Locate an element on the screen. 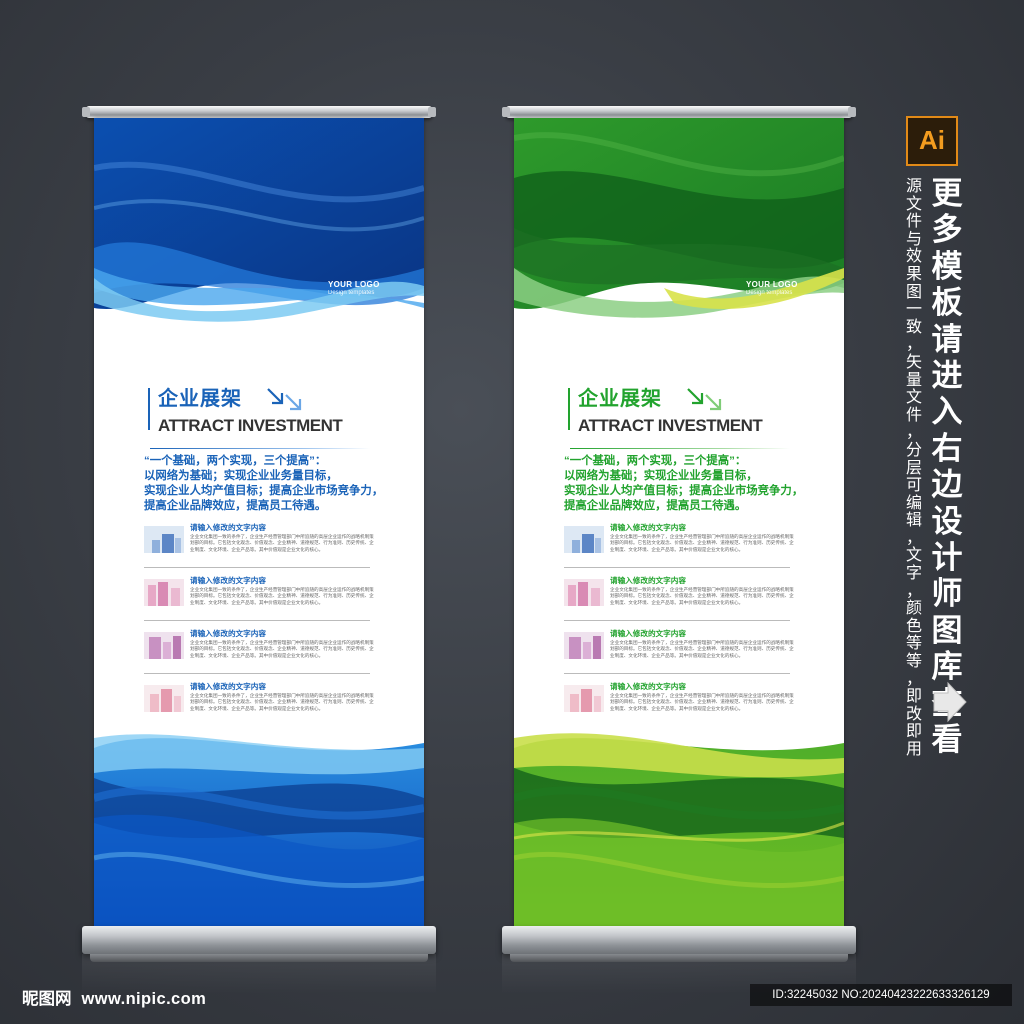 This screenshot has width=1024, height=1024. promo-char: 改 is located at coordinates (913, 714).